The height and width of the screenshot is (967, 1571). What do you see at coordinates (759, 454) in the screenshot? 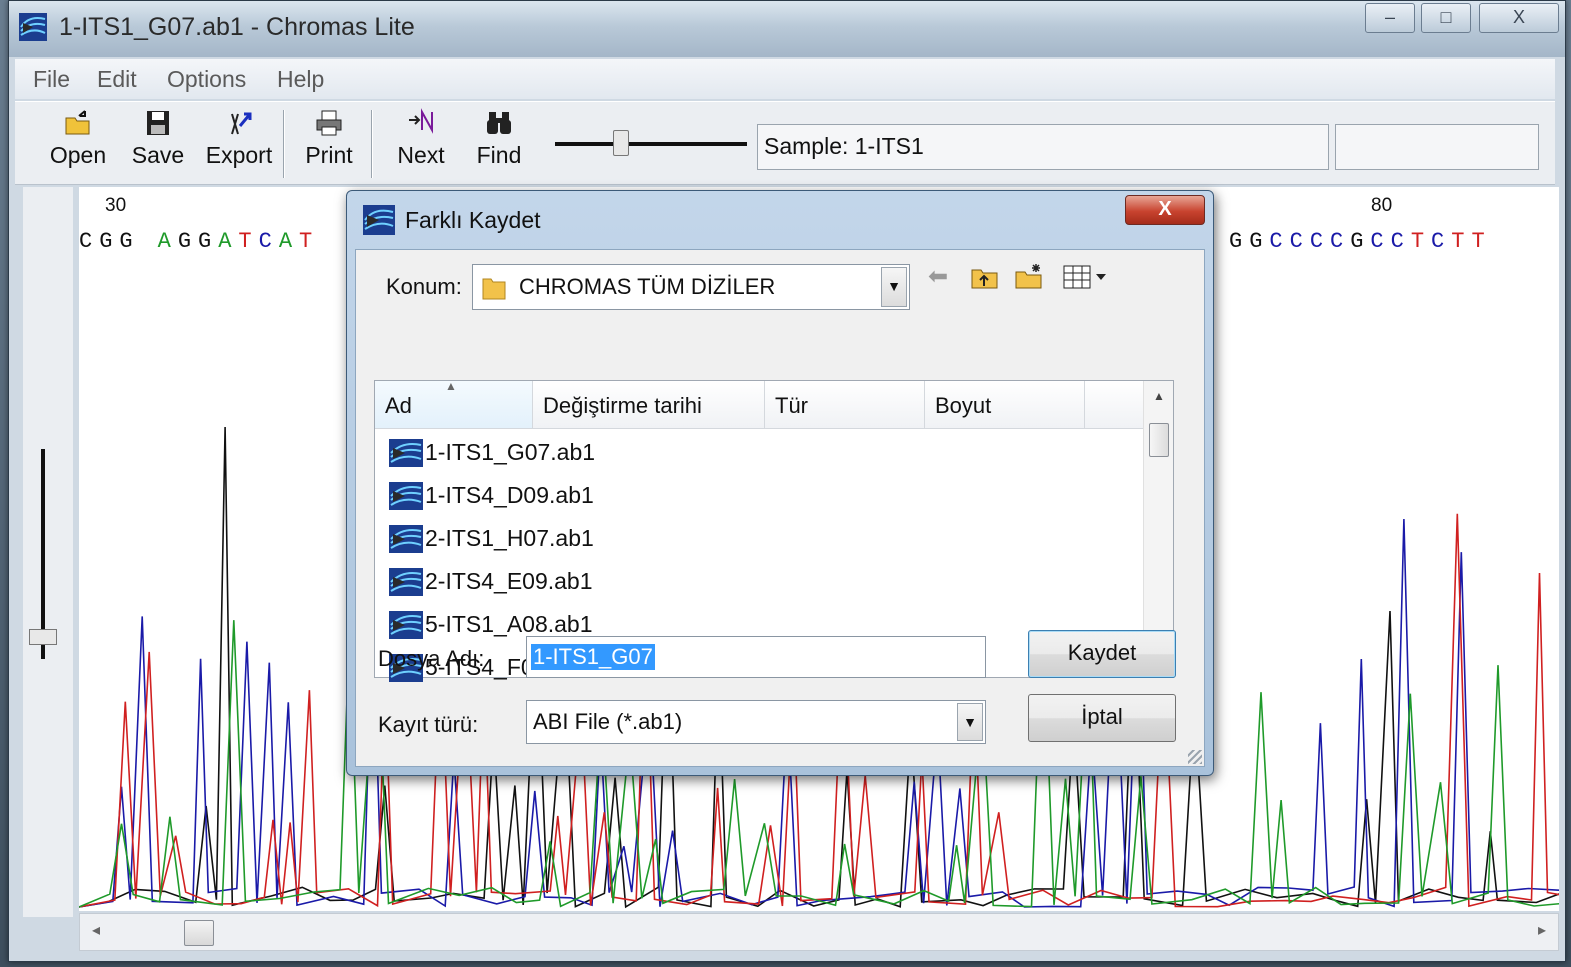
I see `list-item: 1-ITS1_G07.ab1` at bounding box center [759, 454].